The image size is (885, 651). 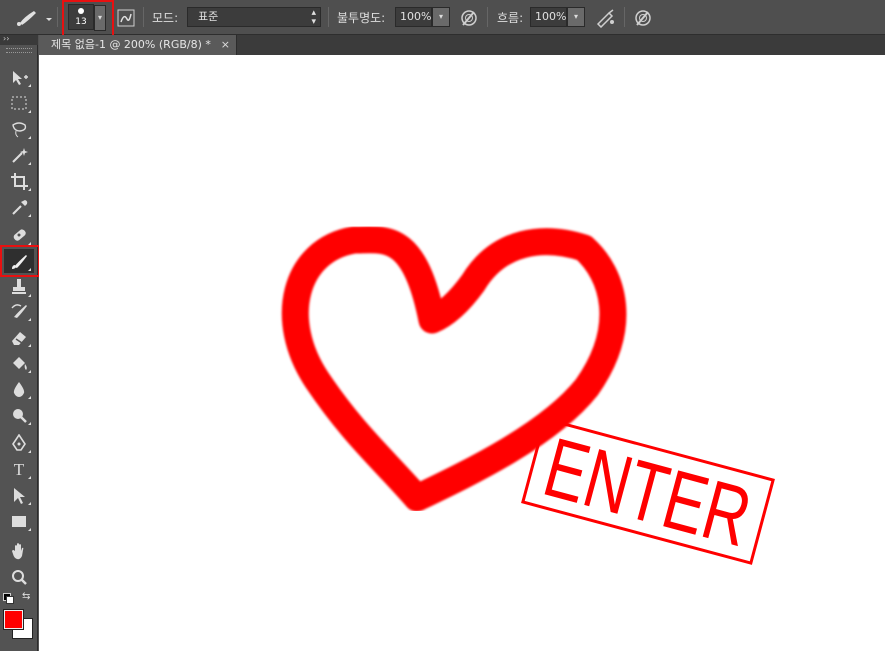 I want to click on rectangle-tool, so click(x=19, y=521).